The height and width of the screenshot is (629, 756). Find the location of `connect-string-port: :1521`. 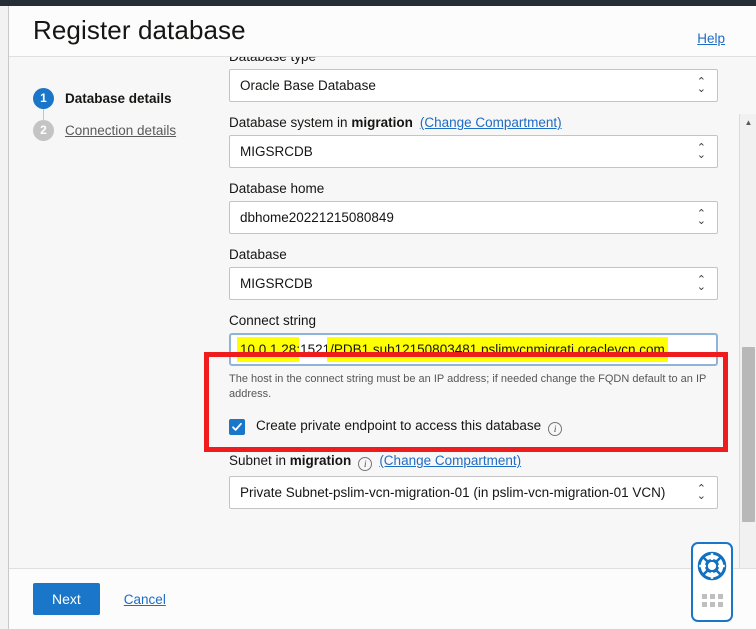

connect-string-port: :1521 is located at coordinates (313, 349).